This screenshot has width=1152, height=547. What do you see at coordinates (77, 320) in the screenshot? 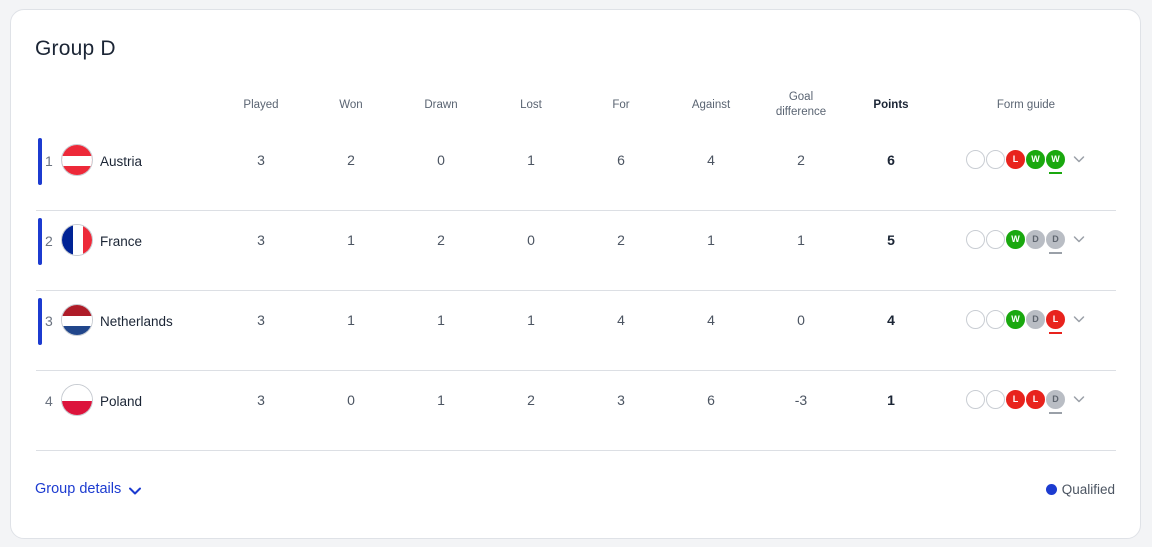
I see `netherlands-flag-icon` at bounding box center [77, 320].